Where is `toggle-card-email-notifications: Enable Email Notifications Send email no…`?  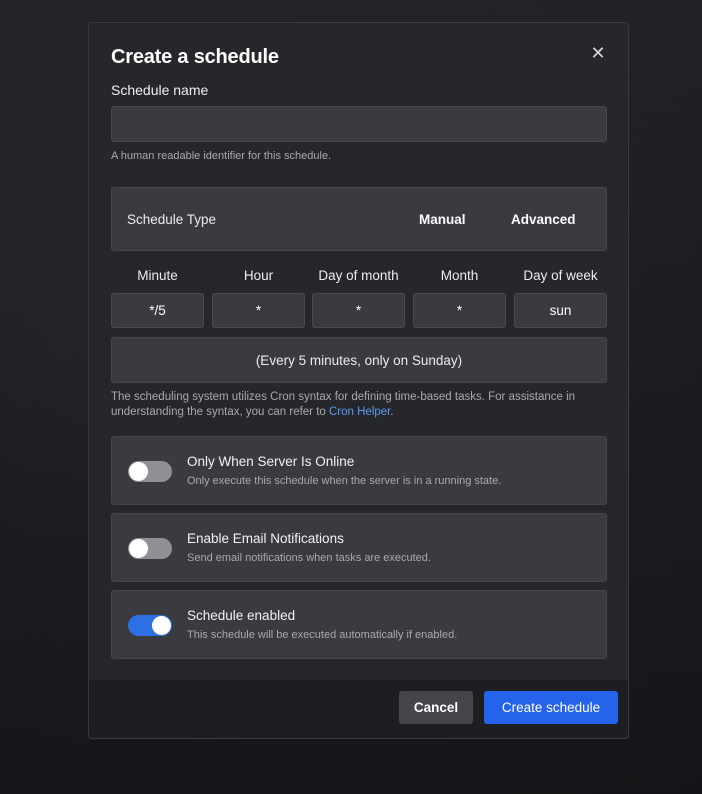 toggle-card-email-notifications: Enable Email Notifications Send email no… is located at coordinates (359, 547).